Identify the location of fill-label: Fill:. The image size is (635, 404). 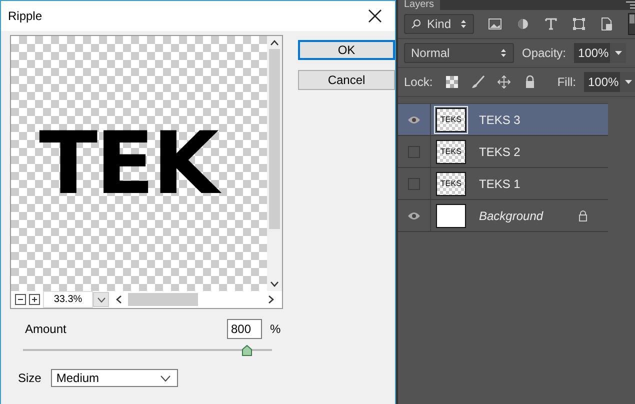
(566, 82).